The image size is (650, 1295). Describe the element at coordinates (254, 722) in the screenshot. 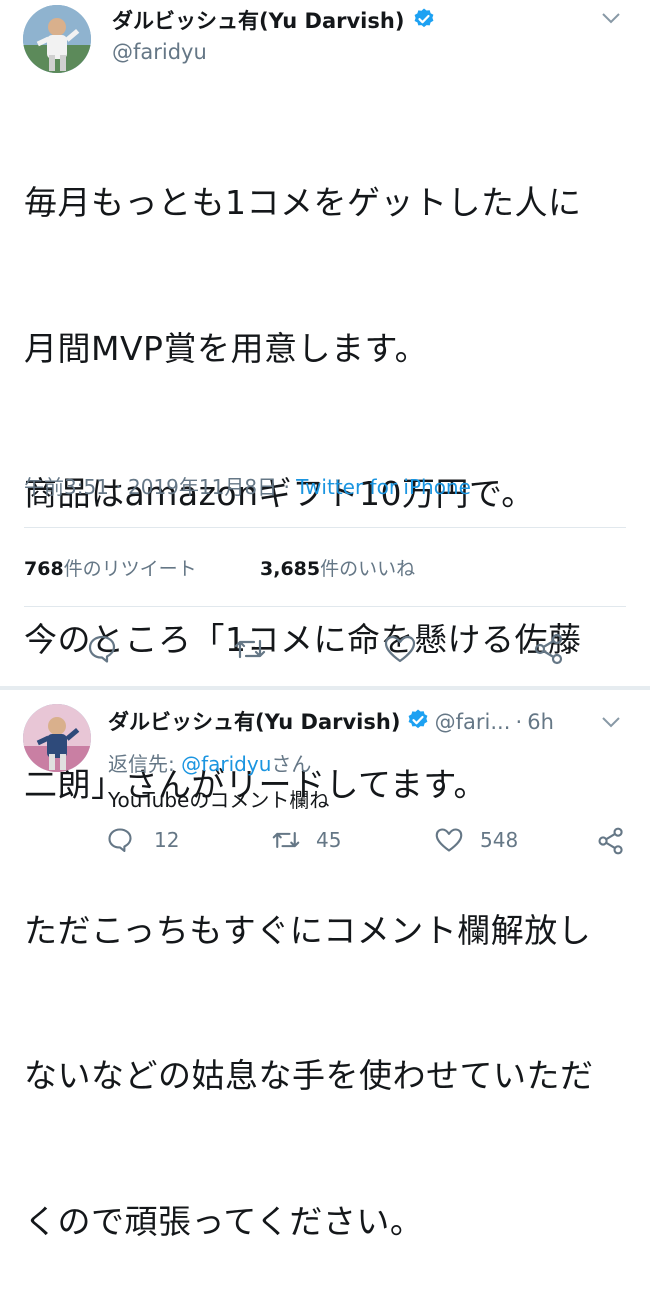

I see `reply-author-name: ダルビッシュ有(Yu Darvish)` at that location.